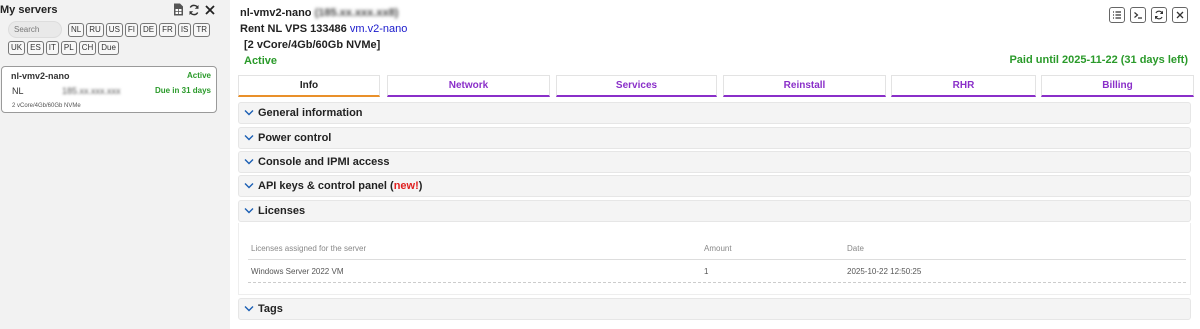 The image size is (1200, 329). Describe the element at coordinates (293, 29) in the screenshot. I see `server-plan-text: Rent NL VPS 133486` at that location.